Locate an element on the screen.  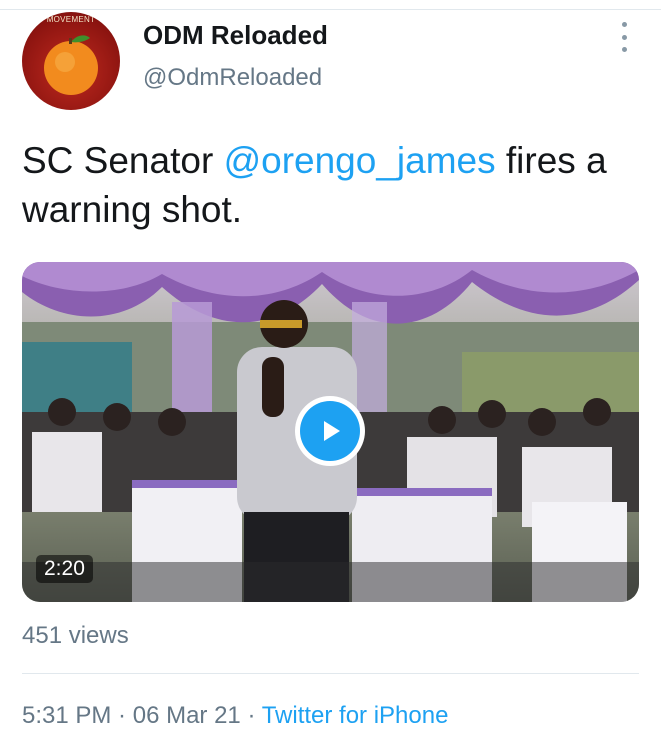
meta-divider is located at coordinates (330, 673).